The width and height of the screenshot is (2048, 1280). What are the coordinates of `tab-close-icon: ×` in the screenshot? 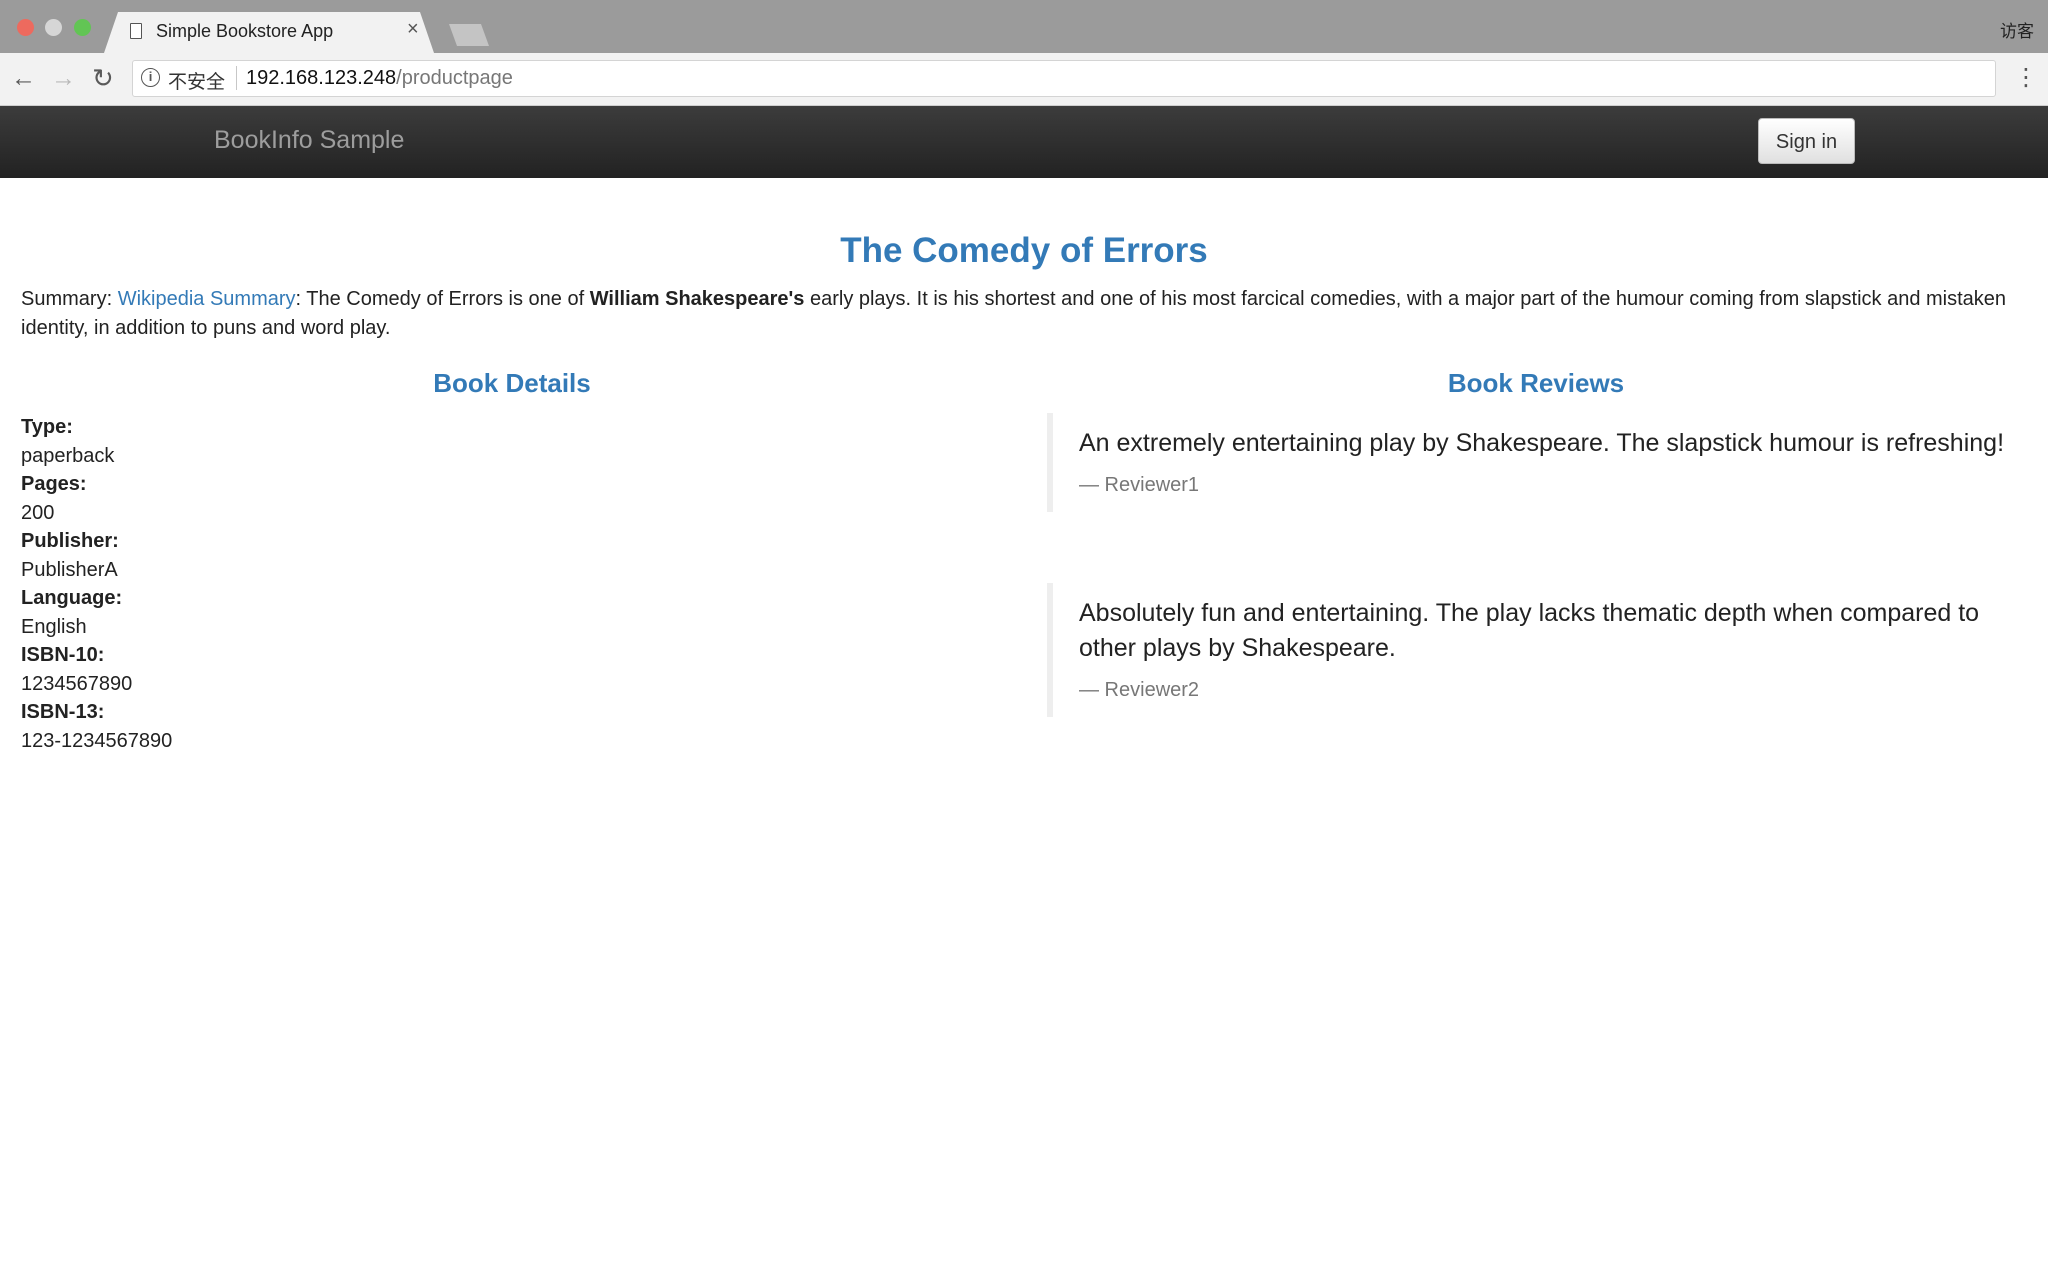 It's located at (413, 29).